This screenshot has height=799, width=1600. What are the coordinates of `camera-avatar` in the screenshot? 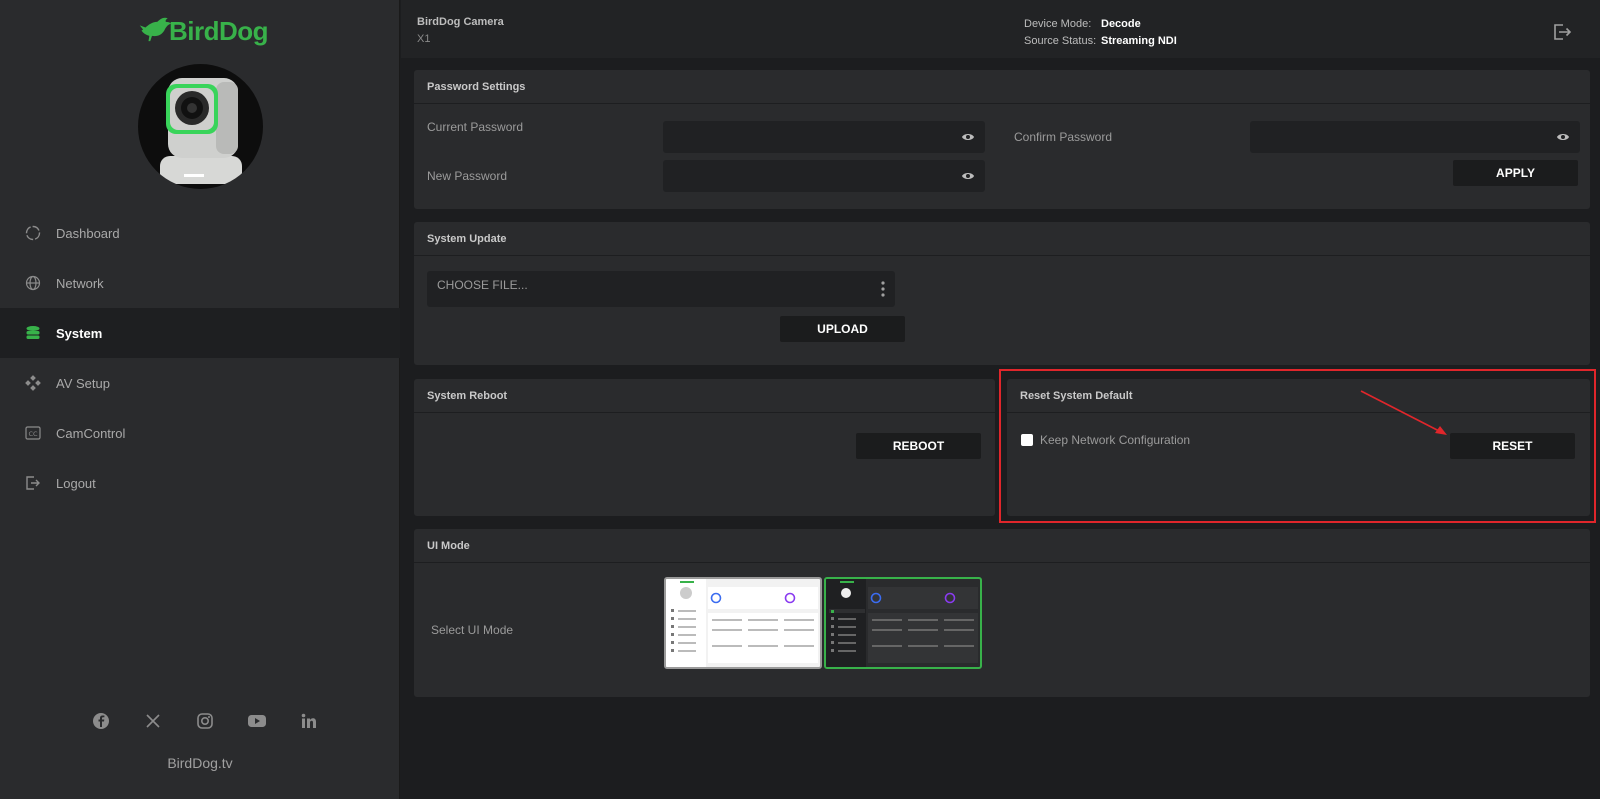 It's located at (200, 126).